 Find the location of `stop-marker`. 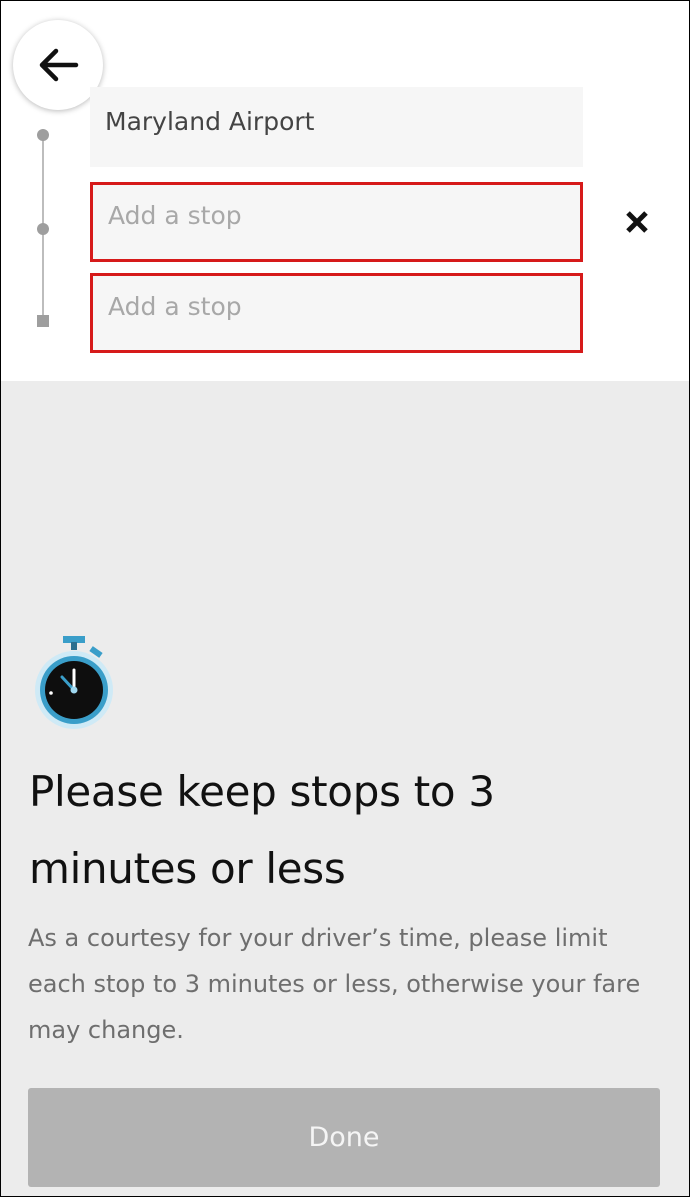

stop-marker is located at coordinates (43, 229).